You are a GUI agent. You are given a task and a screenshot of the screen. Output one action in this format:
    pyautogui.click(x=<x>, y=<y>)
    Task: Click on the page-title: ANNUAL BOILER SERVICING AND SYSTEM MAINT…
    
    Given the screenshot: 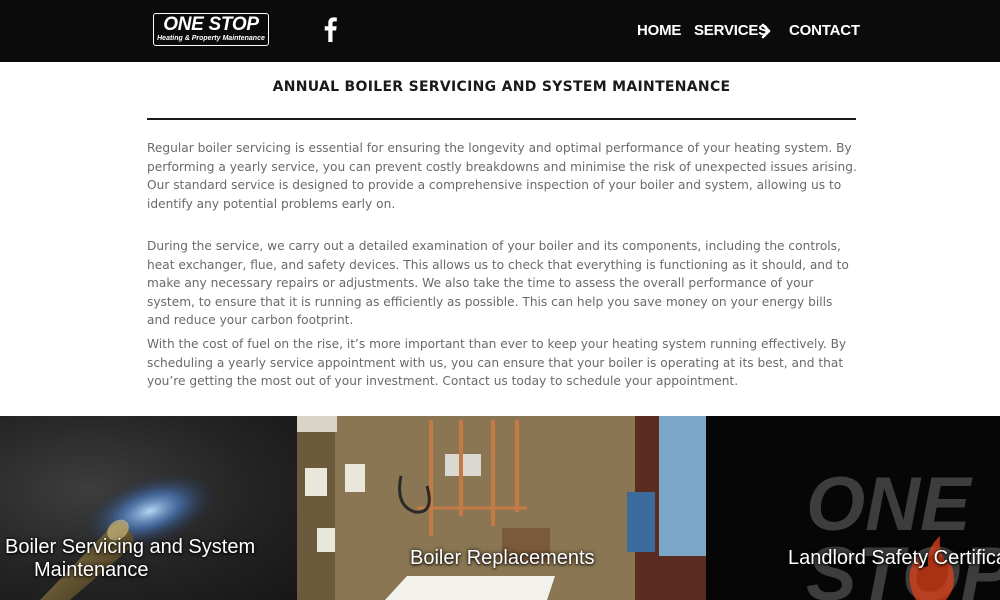 What is the action you would take?
    pyautogui.click(x=501, y=87)
    